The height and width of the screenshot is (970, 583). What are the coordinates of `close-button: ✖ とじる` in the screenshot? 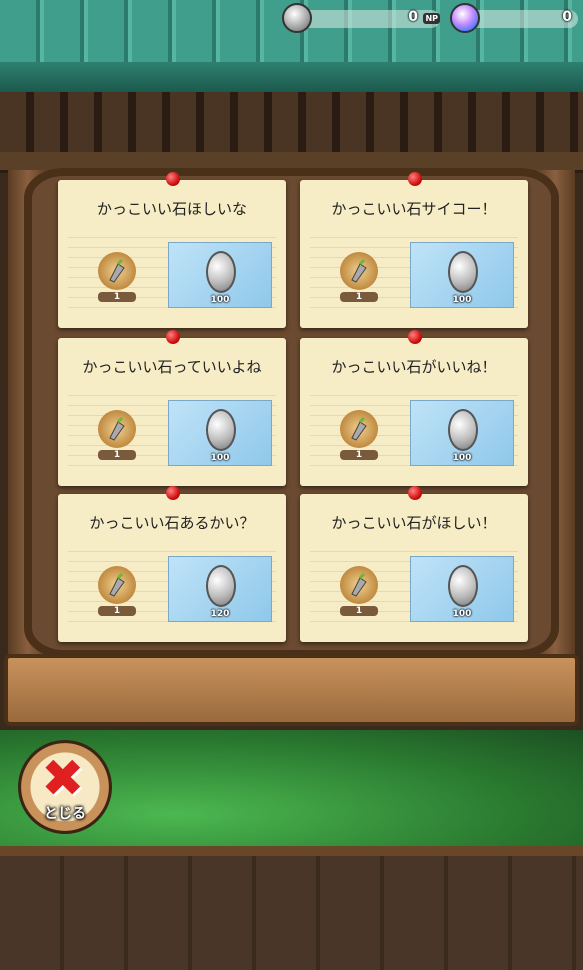 It's located at (65, 787).